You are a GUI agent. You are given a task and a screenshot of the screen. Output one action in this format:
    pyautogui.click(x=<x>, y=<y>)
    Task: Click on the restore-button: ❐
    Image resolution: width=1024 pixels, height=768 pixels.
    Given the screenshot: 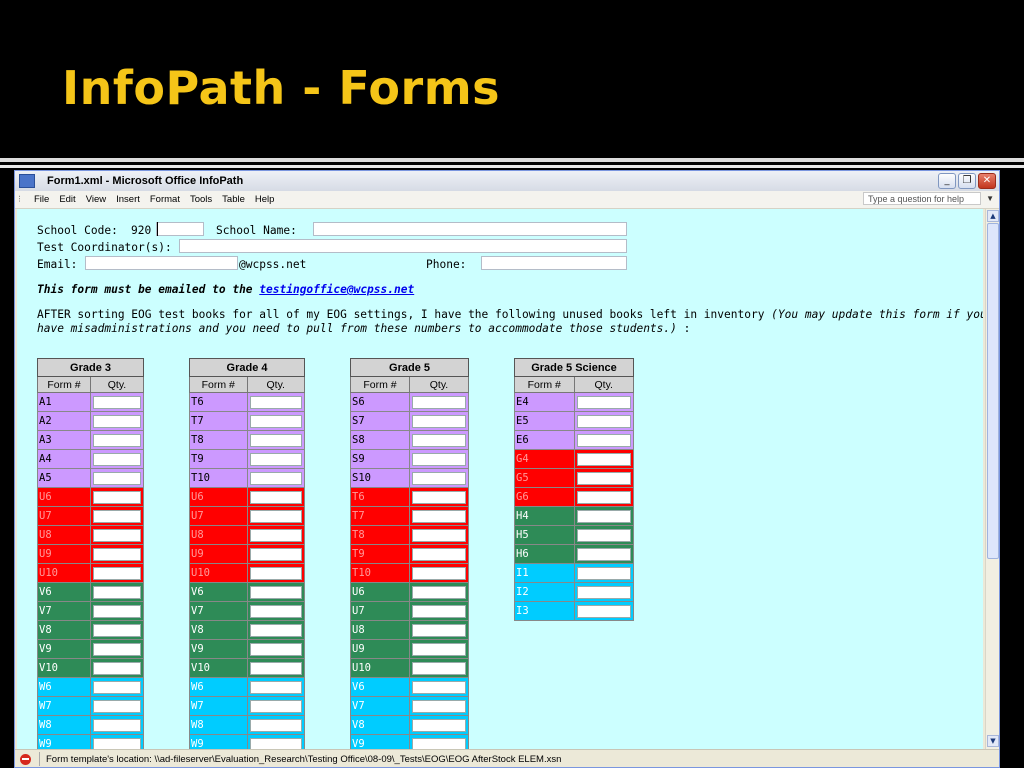 What is the action you would take?
    pyautogui.click(x=967, y=181)
    